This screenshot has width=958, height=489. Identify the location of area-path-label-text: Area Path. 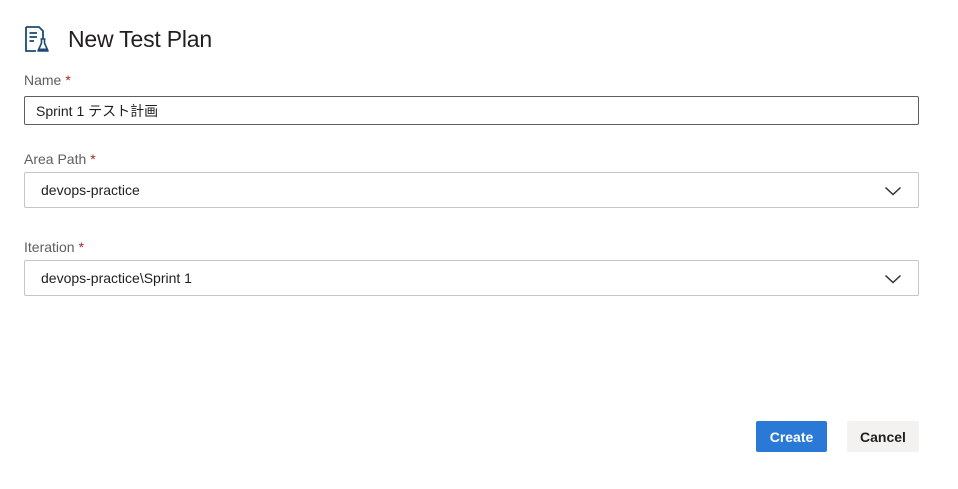
(55, 159).